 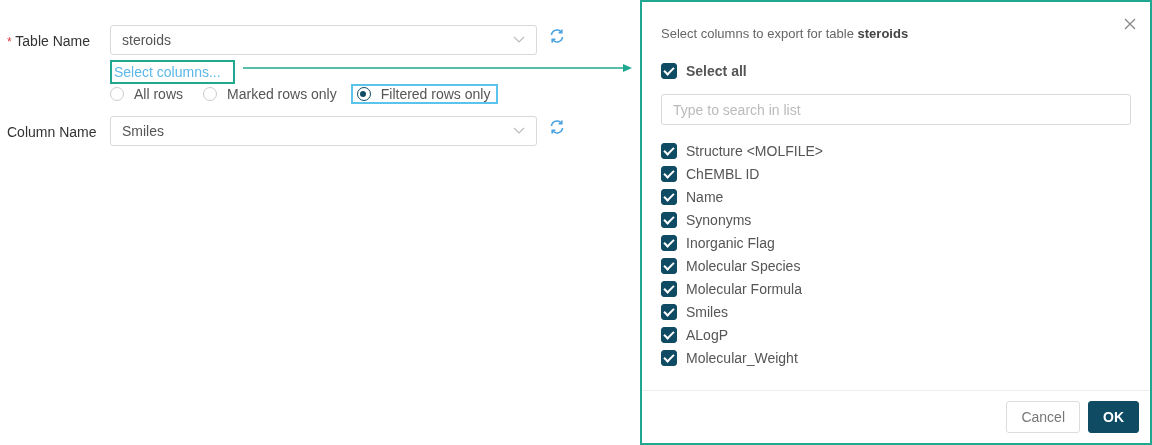 What do you see at coordinates (323, 40) in the screenshot?
I see `select-field: steroids` at bounding box center [323, 40].